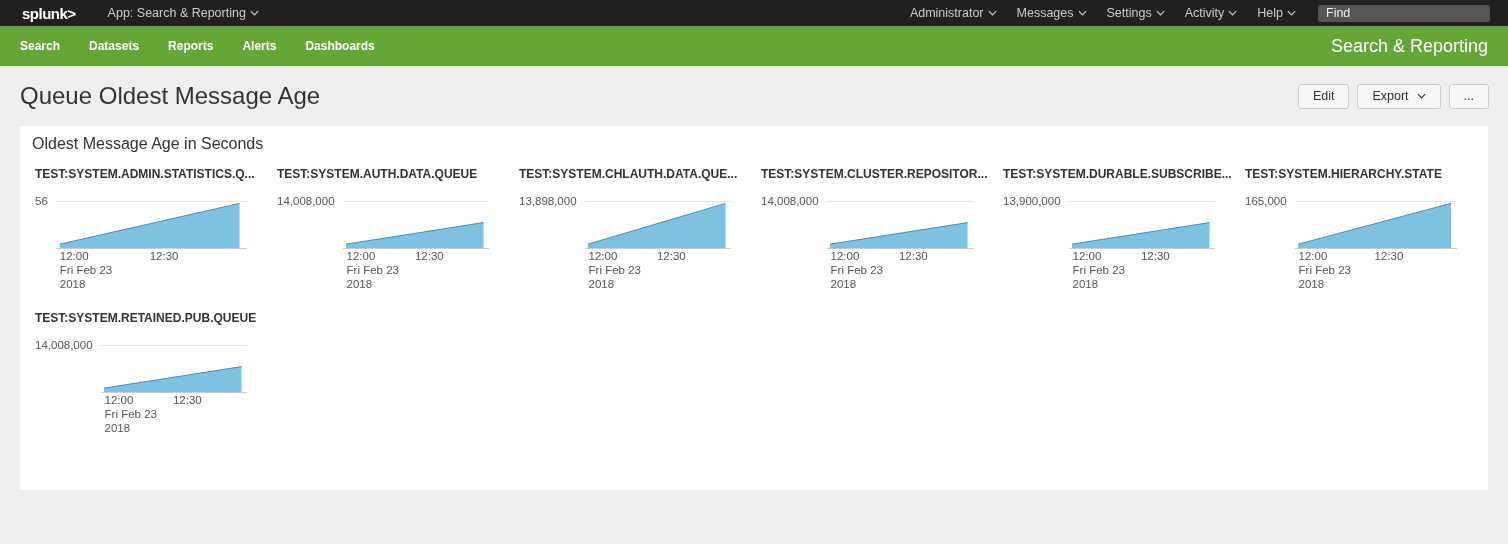 This screenshot has height=544, width=1508. What do you see at coordinates (1276, 13) in the screenshot?
I see `top-menu: Help` at bounding box center [1276, 13].